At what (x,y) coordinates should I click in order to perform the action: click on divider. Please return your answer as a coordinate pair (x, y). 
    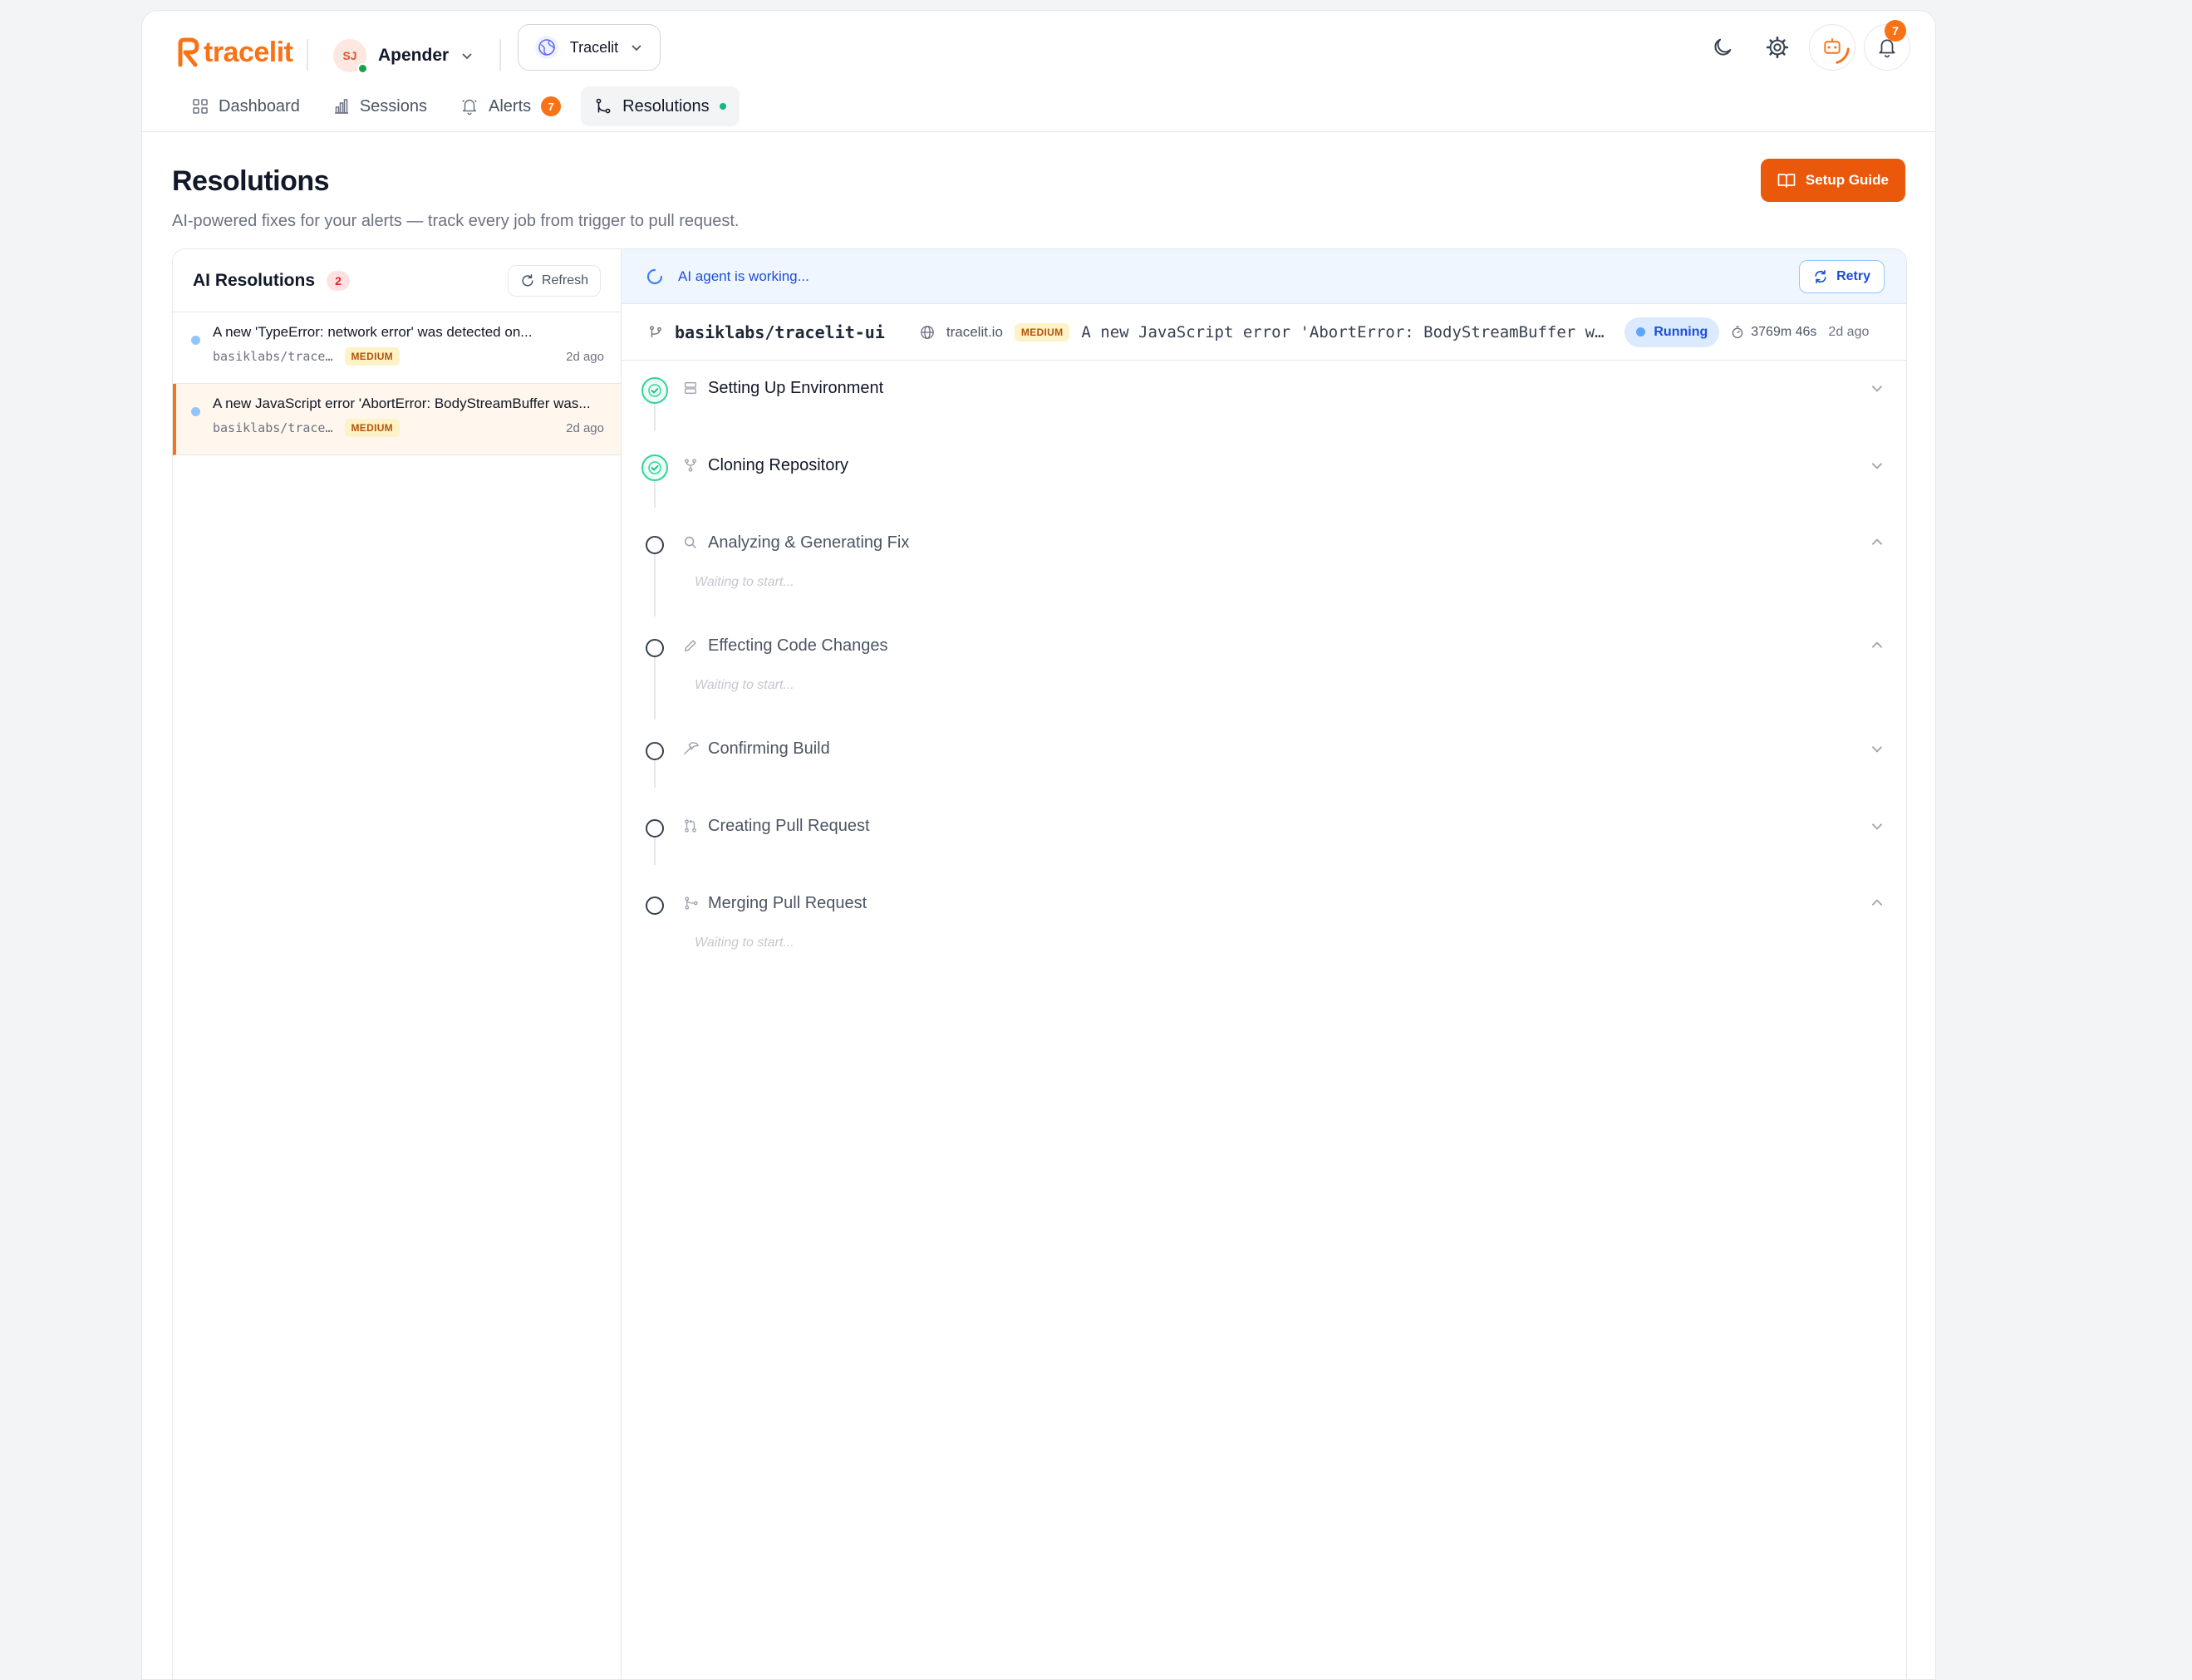
    Looking at the image, I should click on (307, 55).